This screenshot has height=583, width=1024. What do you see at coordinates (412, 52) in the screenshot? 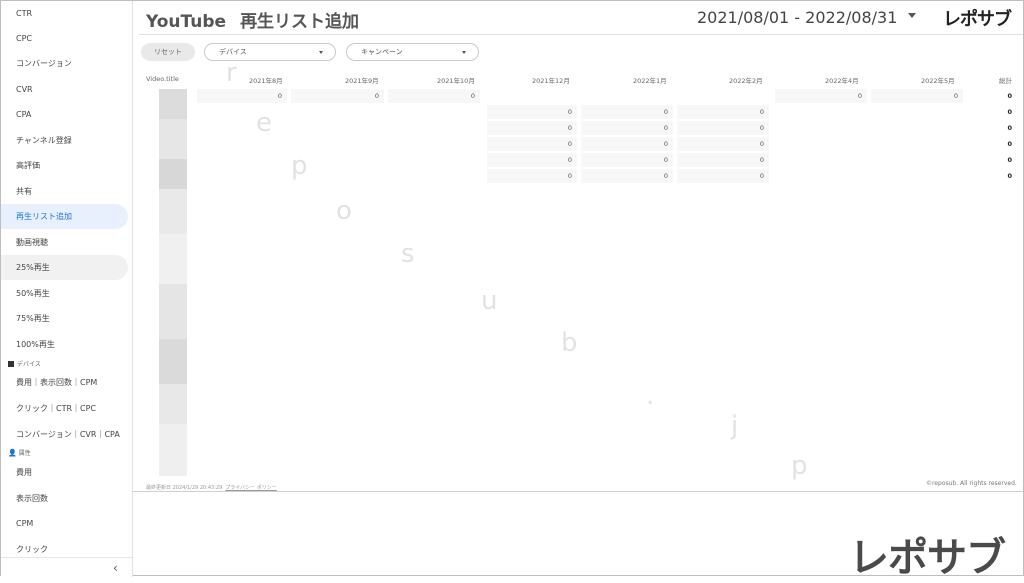
I see `campaign-select: キャンペーン` at bounding box center [412, 52].